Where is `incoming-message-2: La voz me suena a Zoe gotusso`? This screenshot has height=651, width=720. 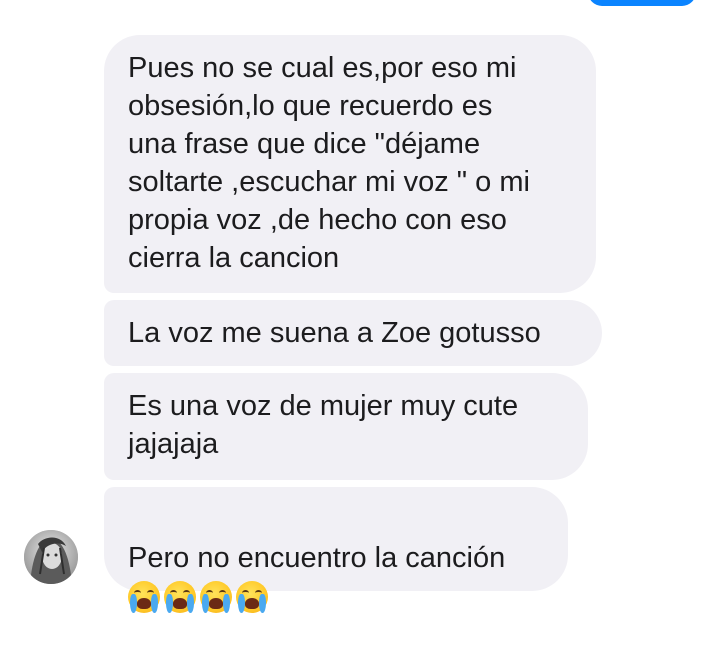 incoming-message-2: La voz me suena a Zoe gotusso is located at coordinates (353, 333).